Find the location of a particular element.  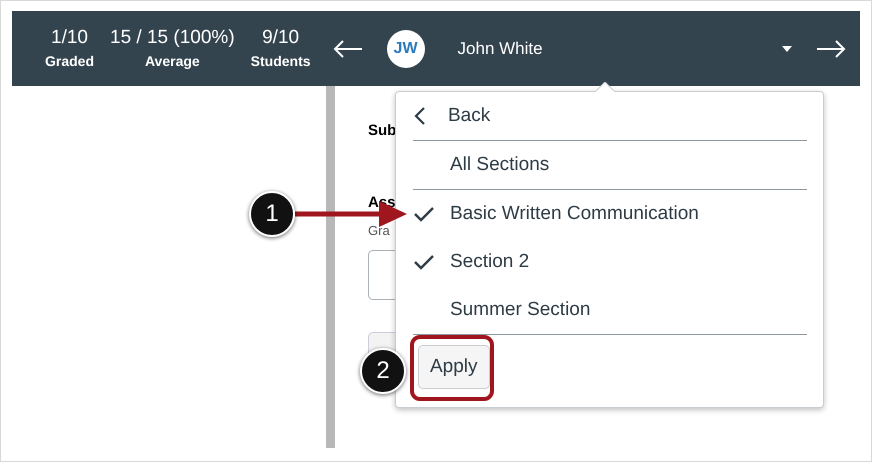

avatar: JW is located at coordinates (405, 49).